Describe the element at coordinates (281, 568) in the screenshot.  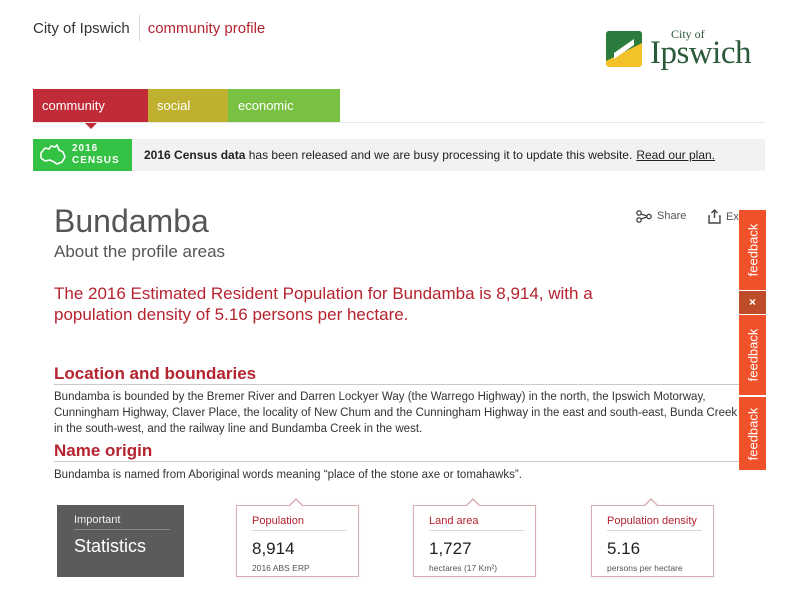
I see `stat-source: 2016 ABS ERP` at that location.